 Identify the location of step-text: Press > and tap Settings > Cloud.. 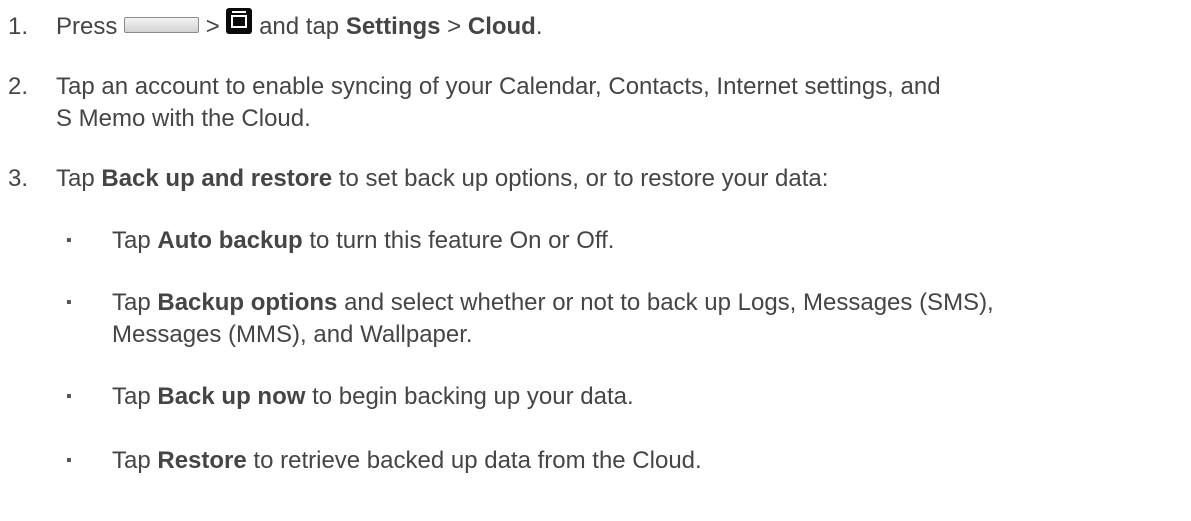
(299, 24).